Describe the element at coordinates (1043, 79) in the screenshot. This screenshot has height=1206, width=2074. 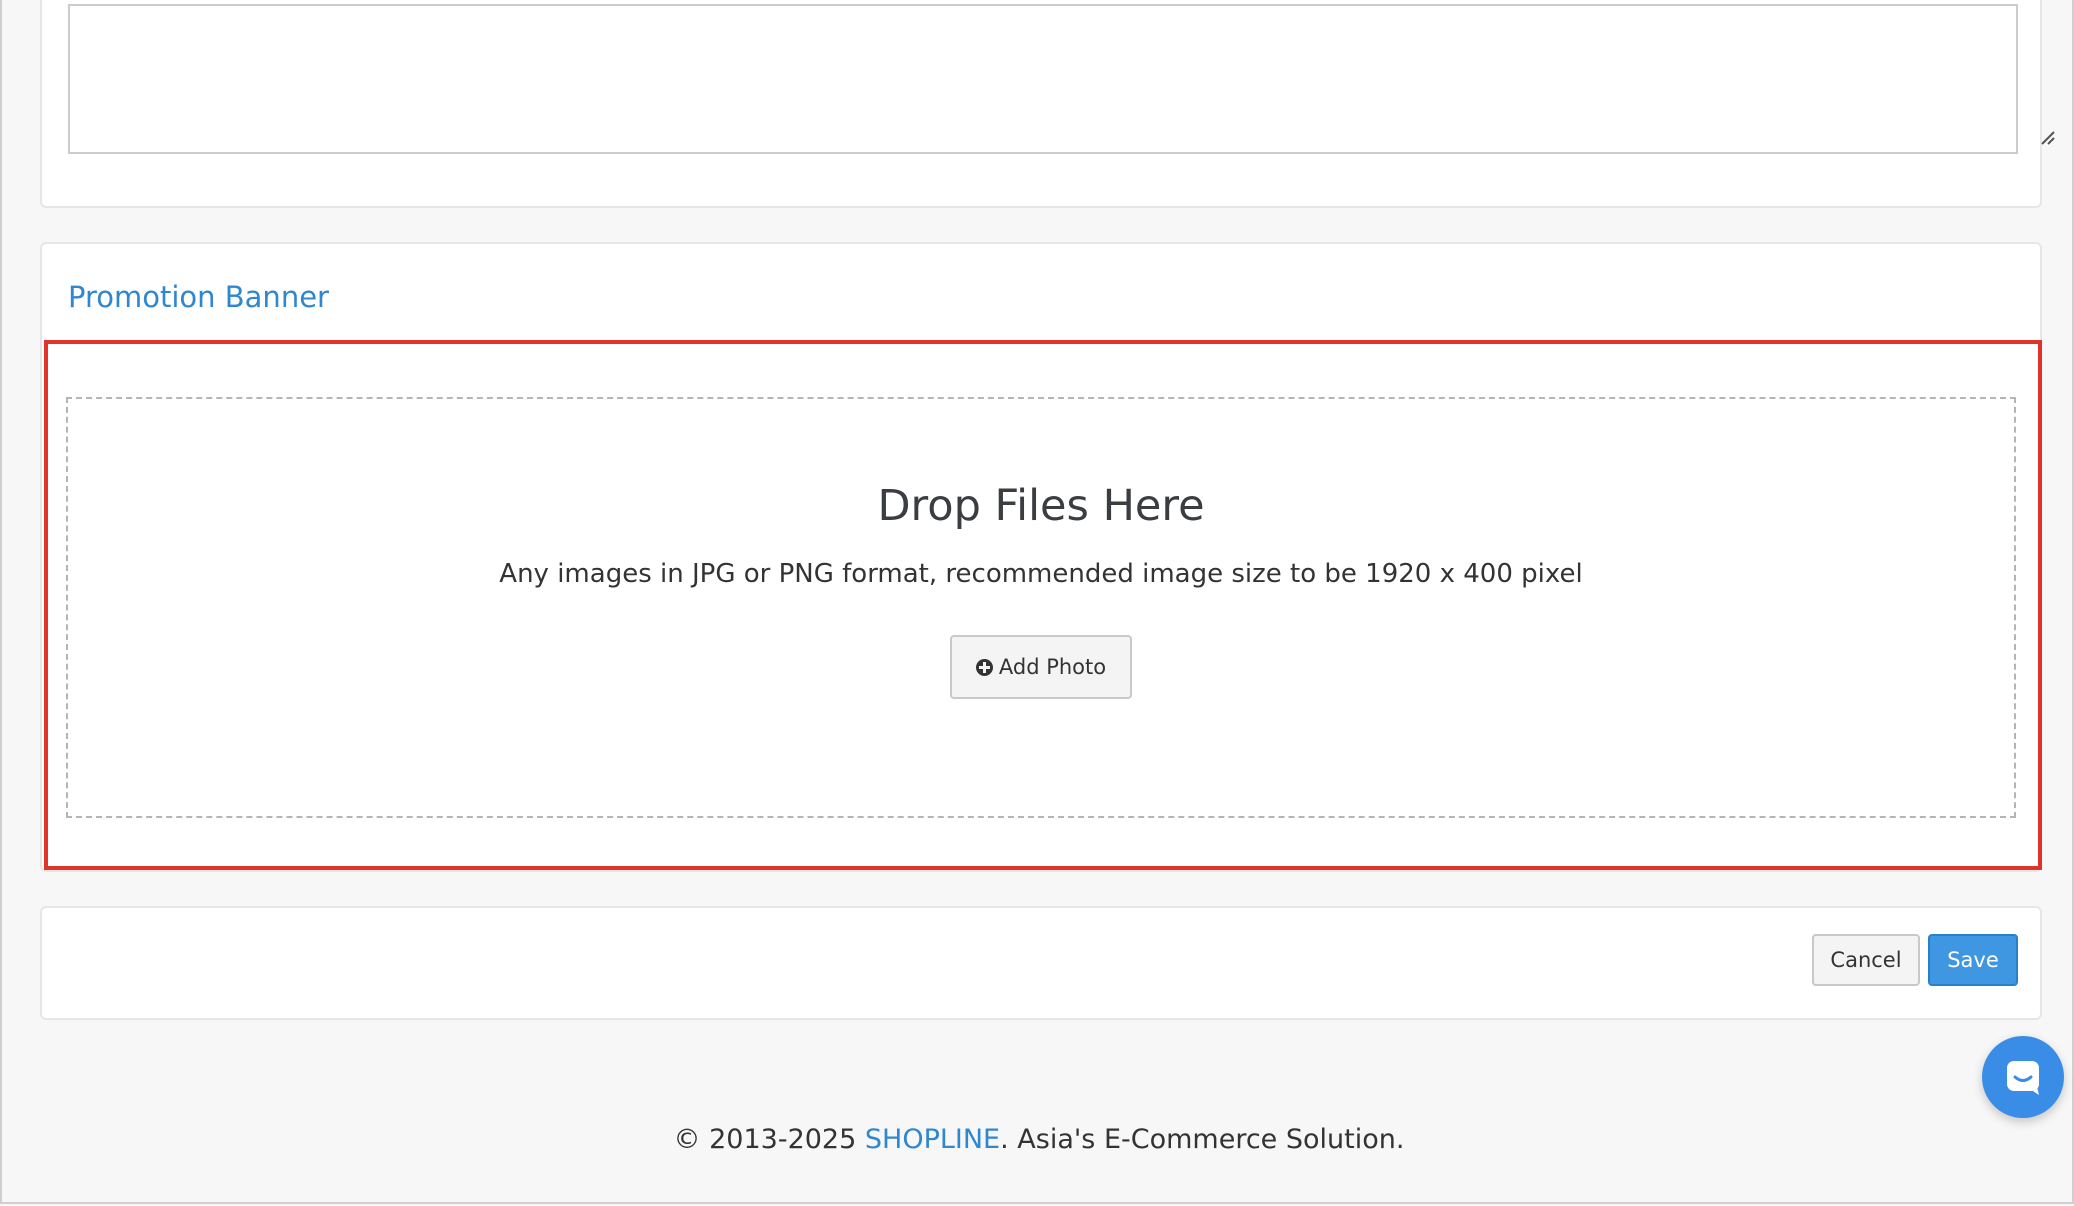
I see `description-textarea` at that location.